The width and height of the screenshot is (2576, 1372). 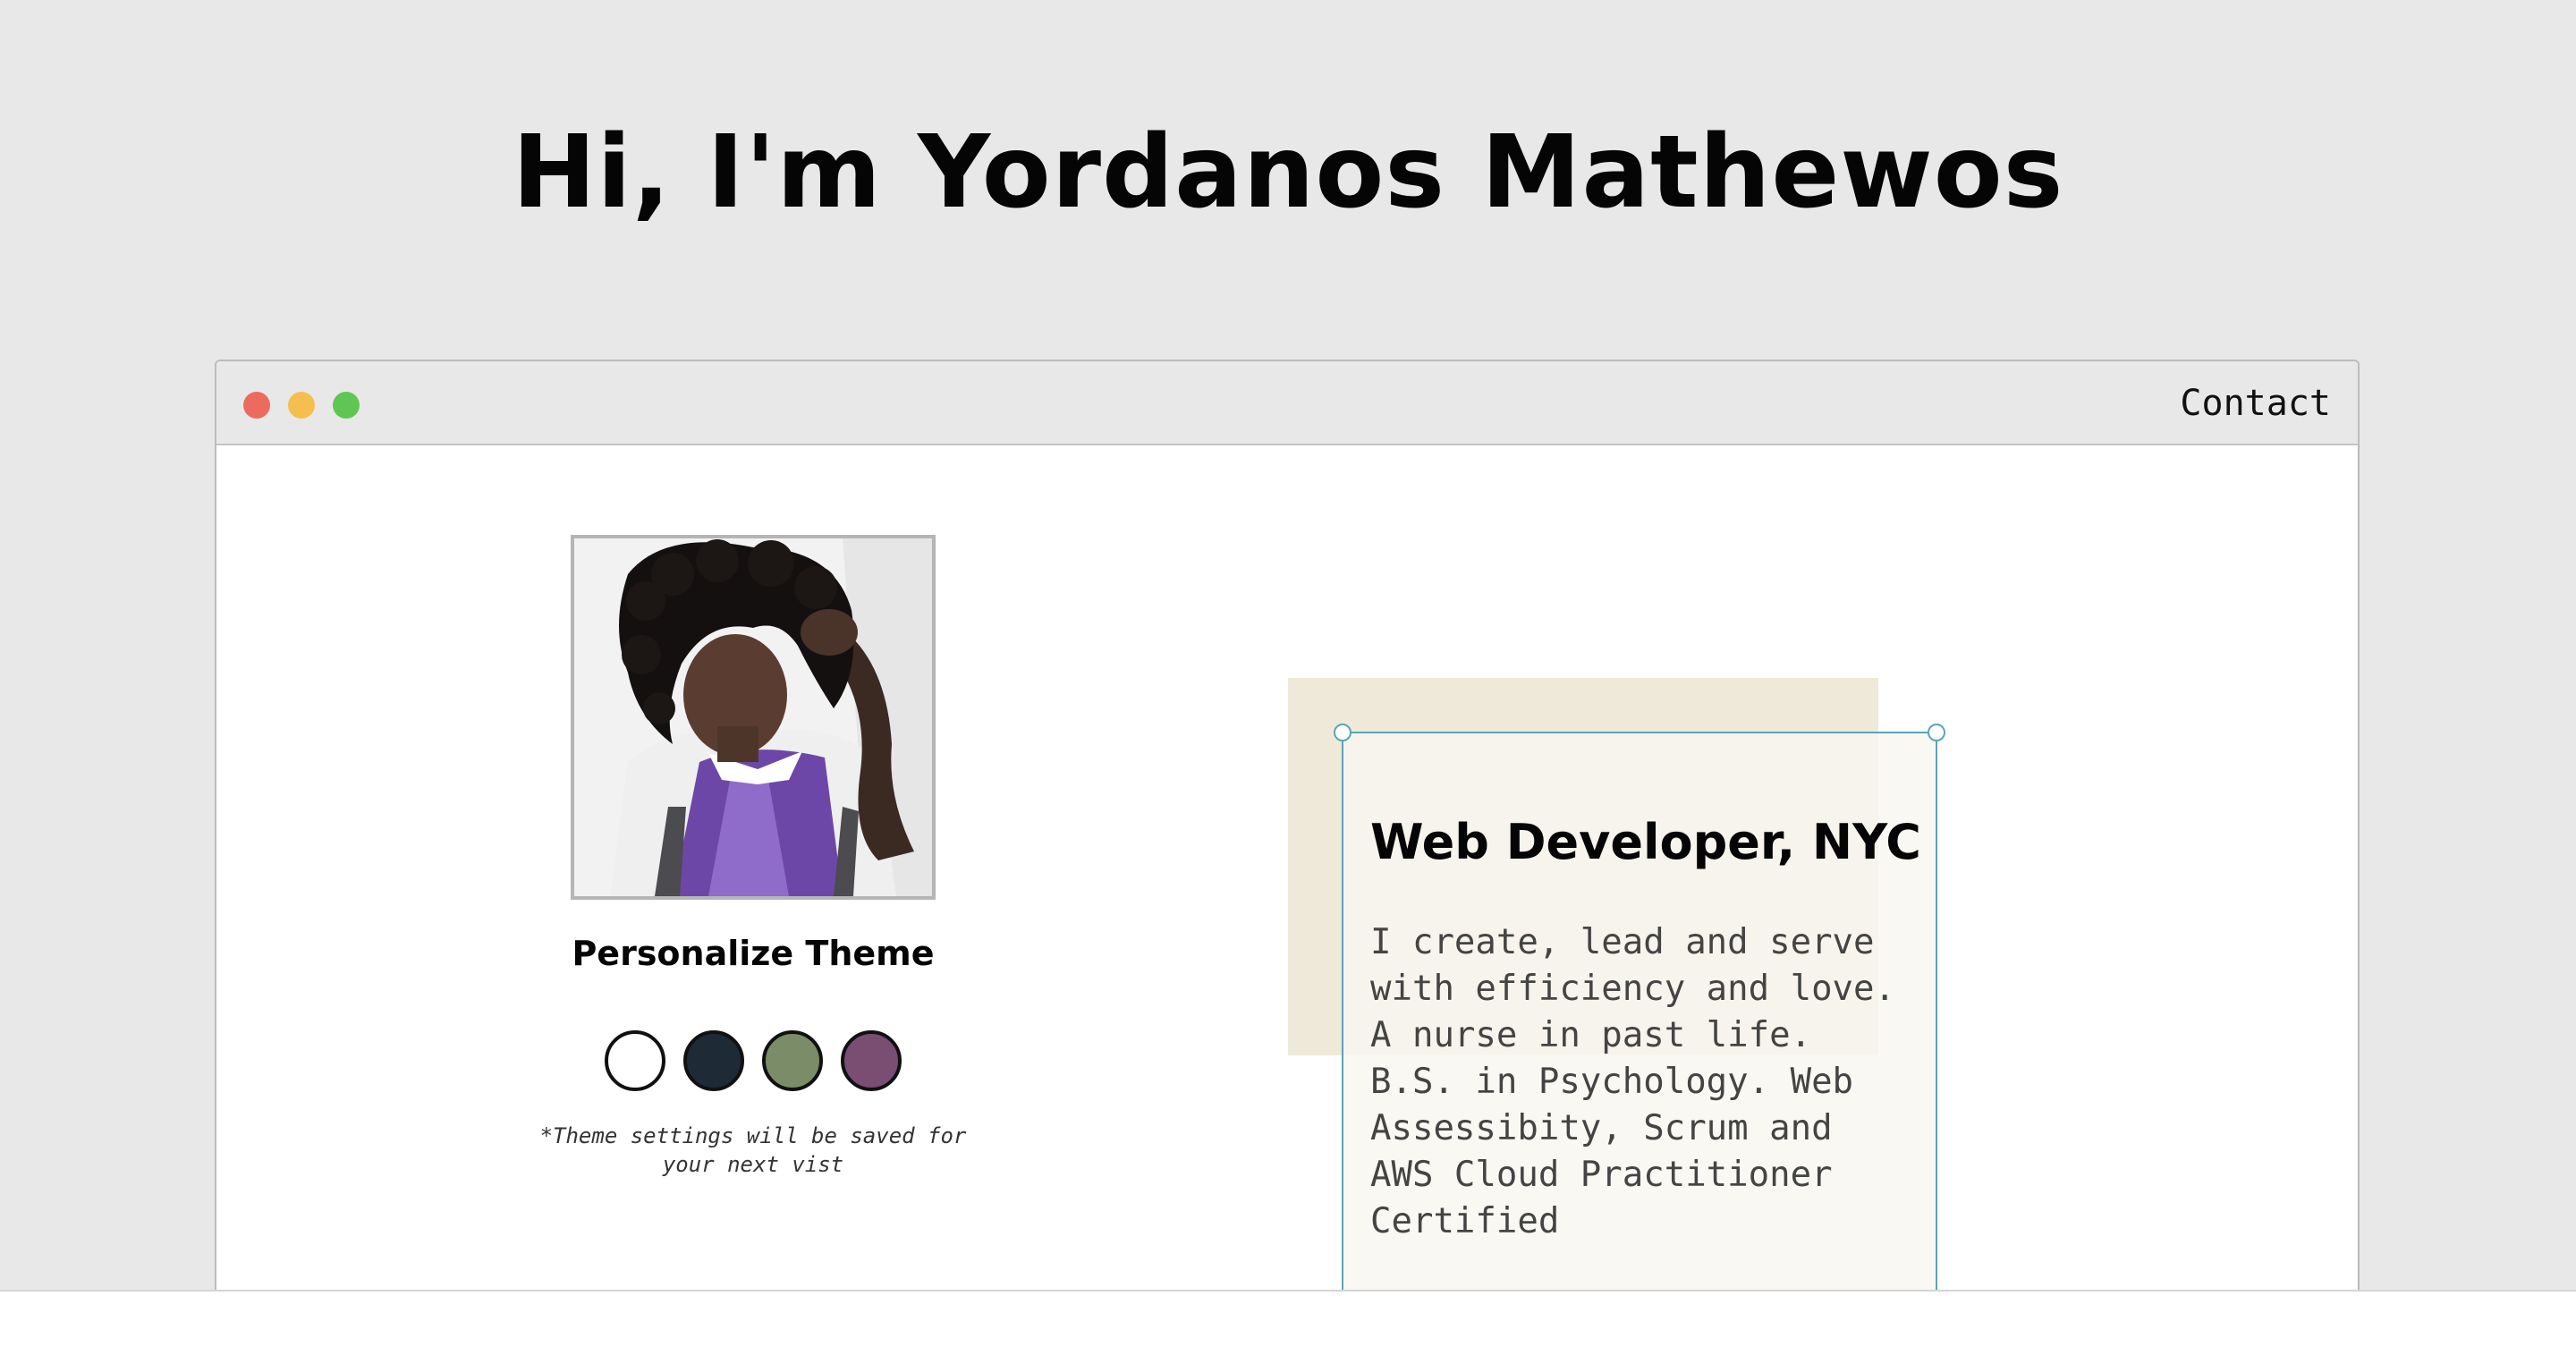 What do you see at coordinates (2255, 403) in the screenshot?
I see `contact-link: Contact` at bounding box center [2255, 403].